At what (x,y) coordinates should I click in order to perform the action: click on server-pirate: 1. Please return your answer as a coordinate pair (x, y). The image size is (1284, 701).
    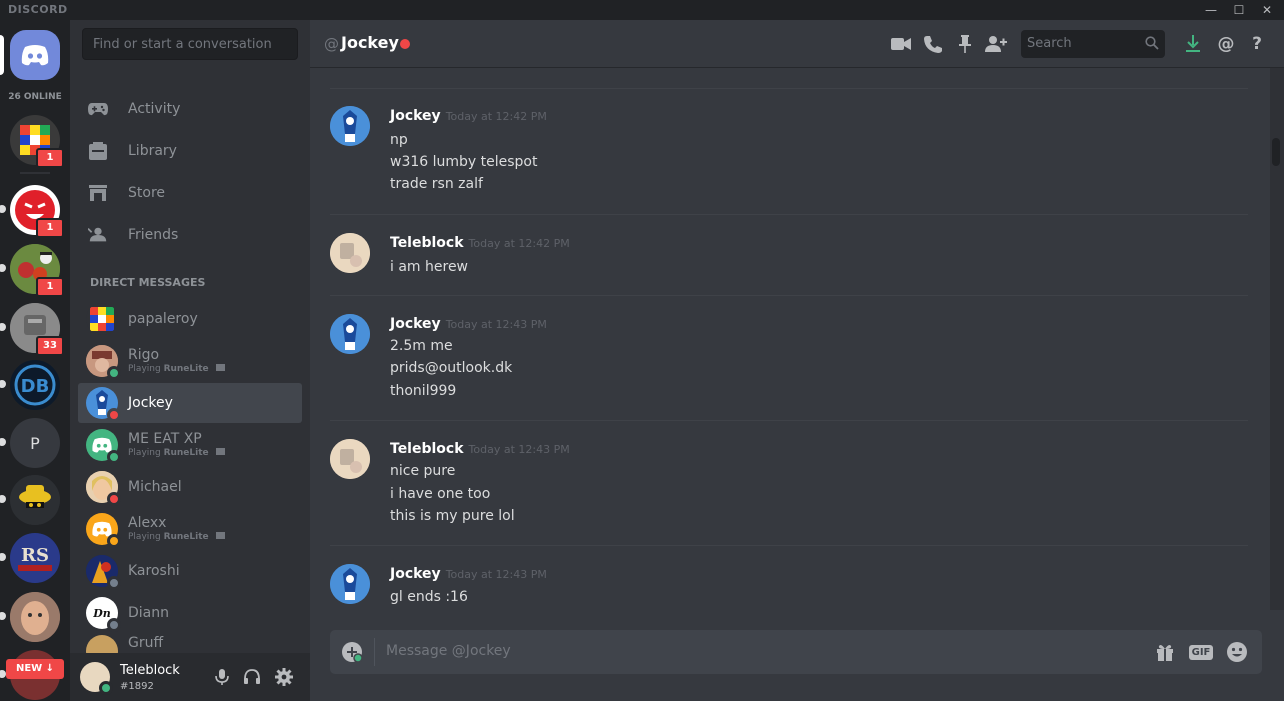
    Looking at the image, I should click on (32, 270).